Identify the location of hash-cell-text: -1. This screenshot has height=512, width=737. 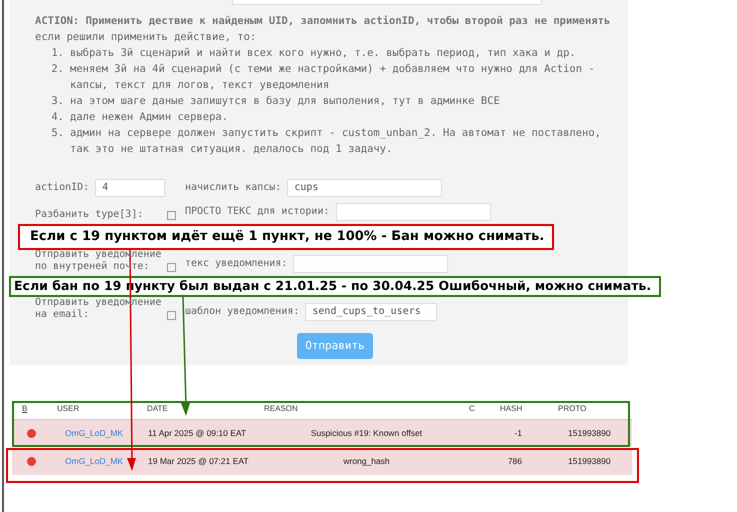
(518, 433).